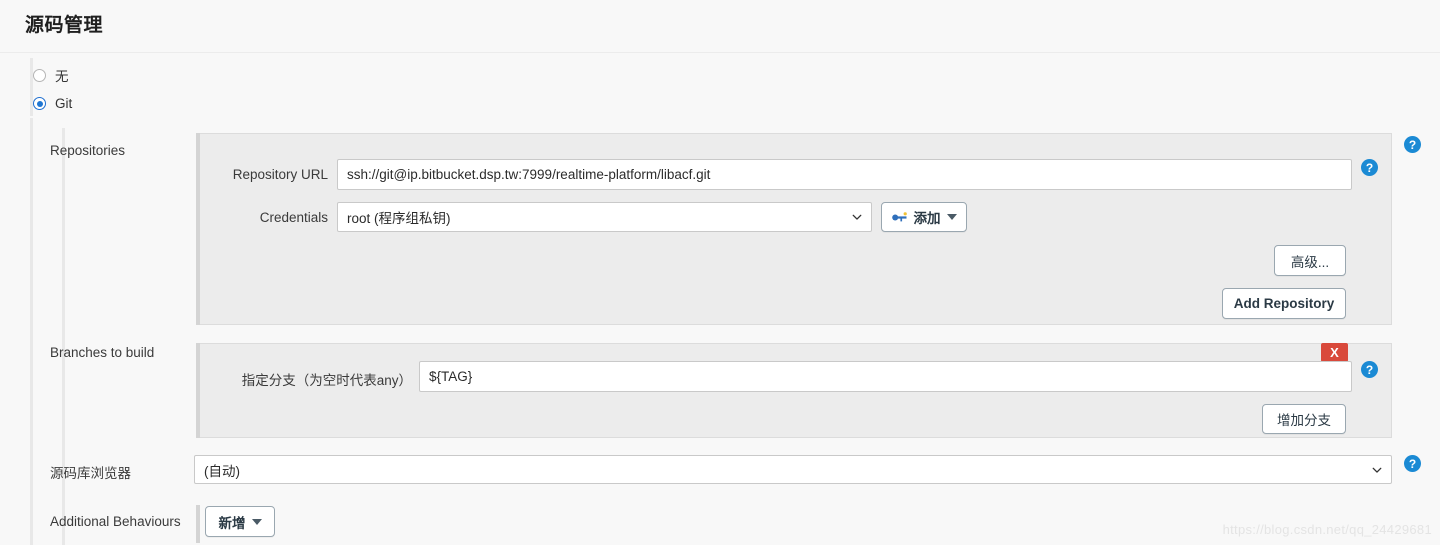 The width and height of the screenshot is (1440, 545). I want to click on repository-url-input, so click(844, 174).